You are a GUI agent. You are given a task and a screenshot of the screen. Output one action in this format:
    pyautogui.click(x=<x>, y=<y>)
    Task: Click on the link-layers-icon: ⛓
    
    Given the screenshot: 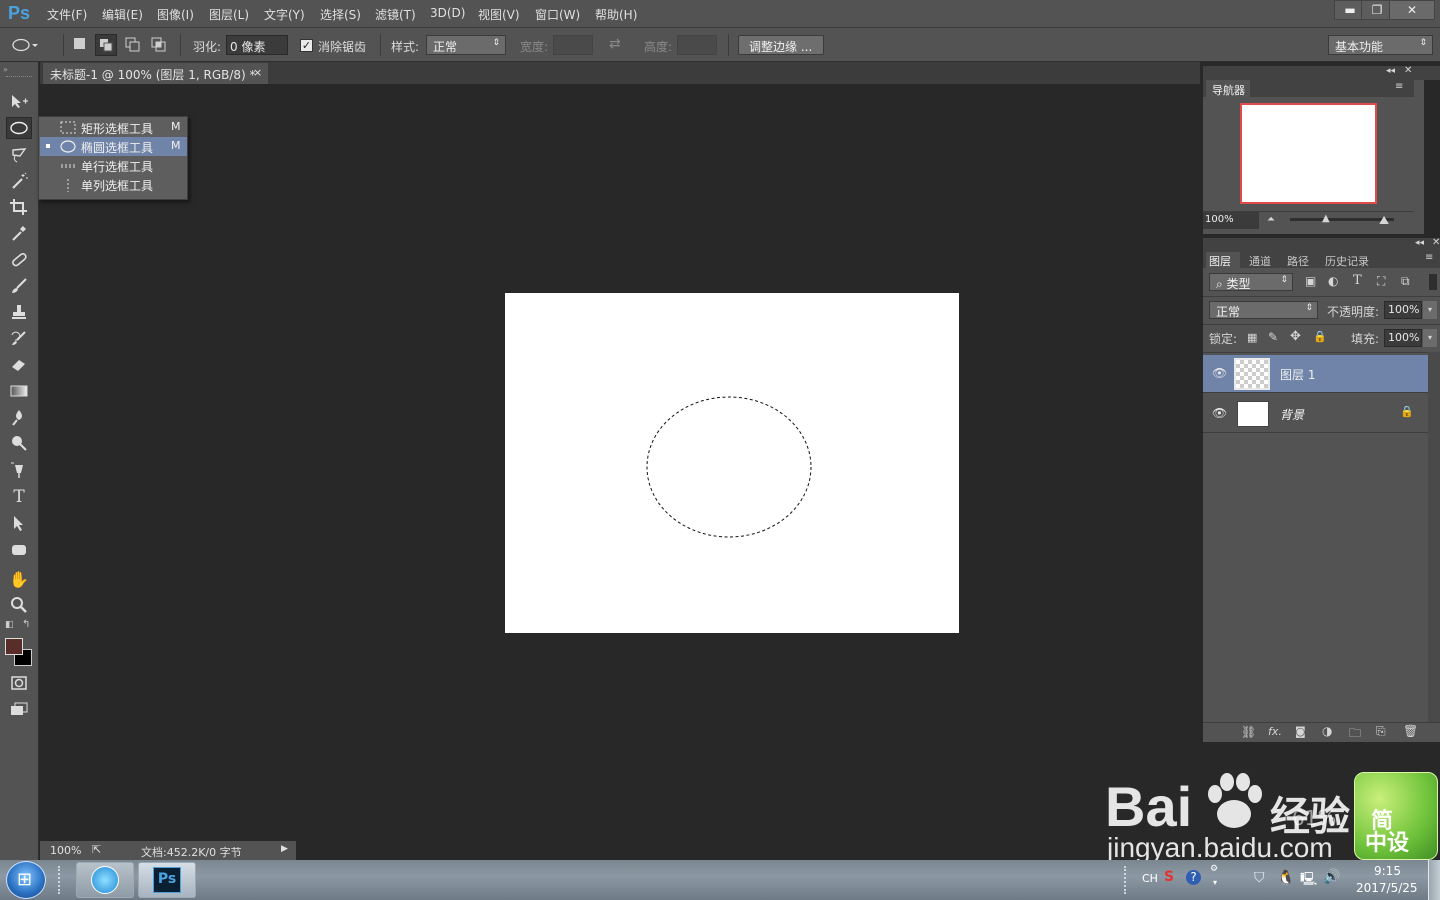 What is the action you would take?
    pyautogui.click(x=1248, y=732)
    